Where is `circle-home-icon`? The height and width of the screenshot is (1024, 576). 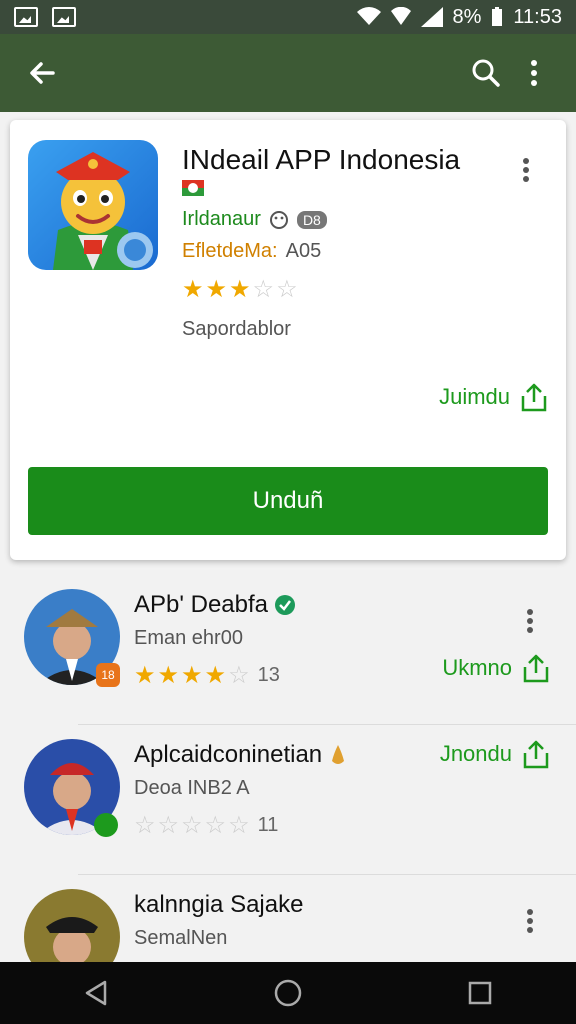 circle-home-icon is located at coordinates (288, 993).